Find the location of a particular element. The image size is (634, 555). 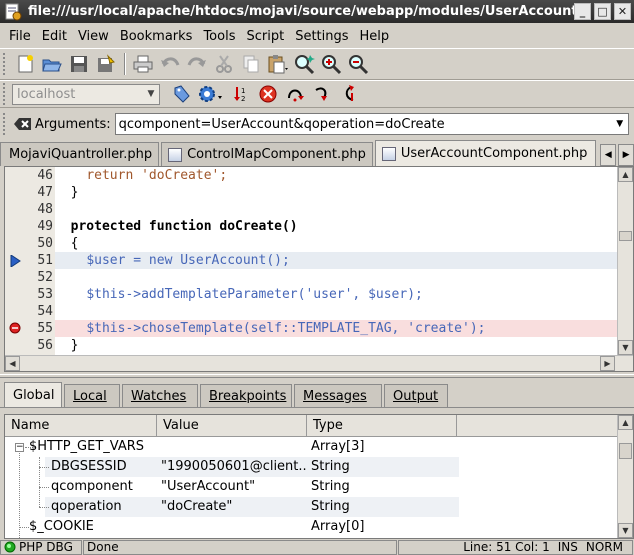

code-line-text: $user = new UserAccount(); is located at coordinates (188, 260).